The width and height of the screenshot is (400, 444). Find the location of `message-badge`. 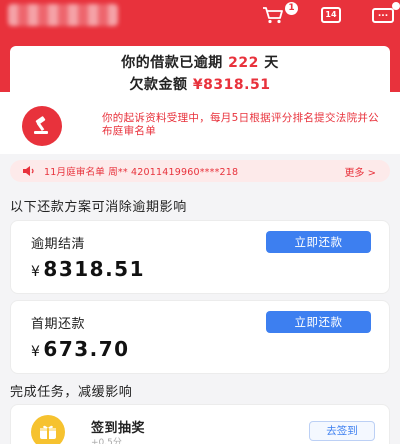

message-badge is located at coordinates (396, 6).